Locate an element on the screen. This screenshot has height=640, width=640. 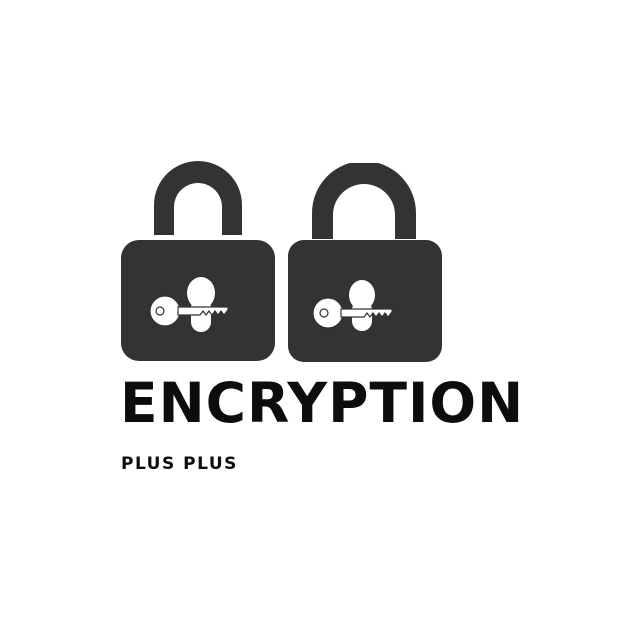
keyhole-right is located at coordinates (362, 305).